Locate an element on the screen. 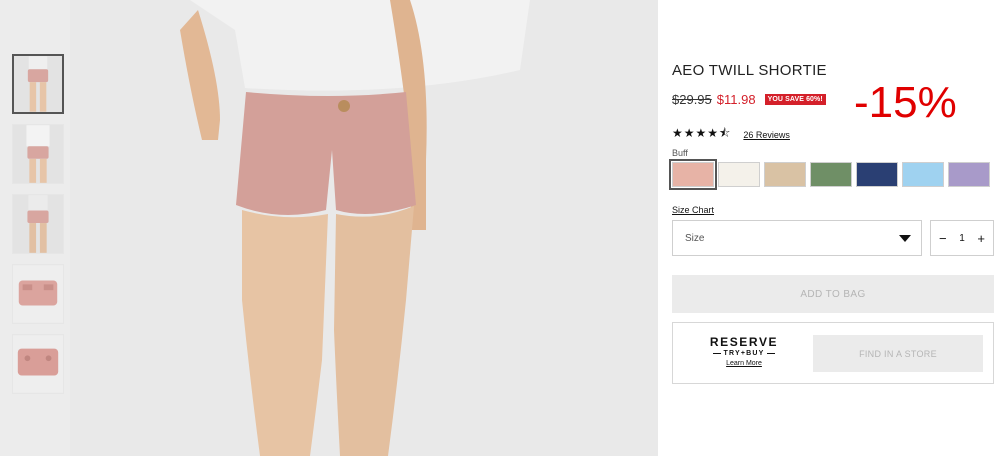 The height and width of the screenshot is (456, 996). reserve-wordmark: RESERVE is located at coordinates (744, 342).